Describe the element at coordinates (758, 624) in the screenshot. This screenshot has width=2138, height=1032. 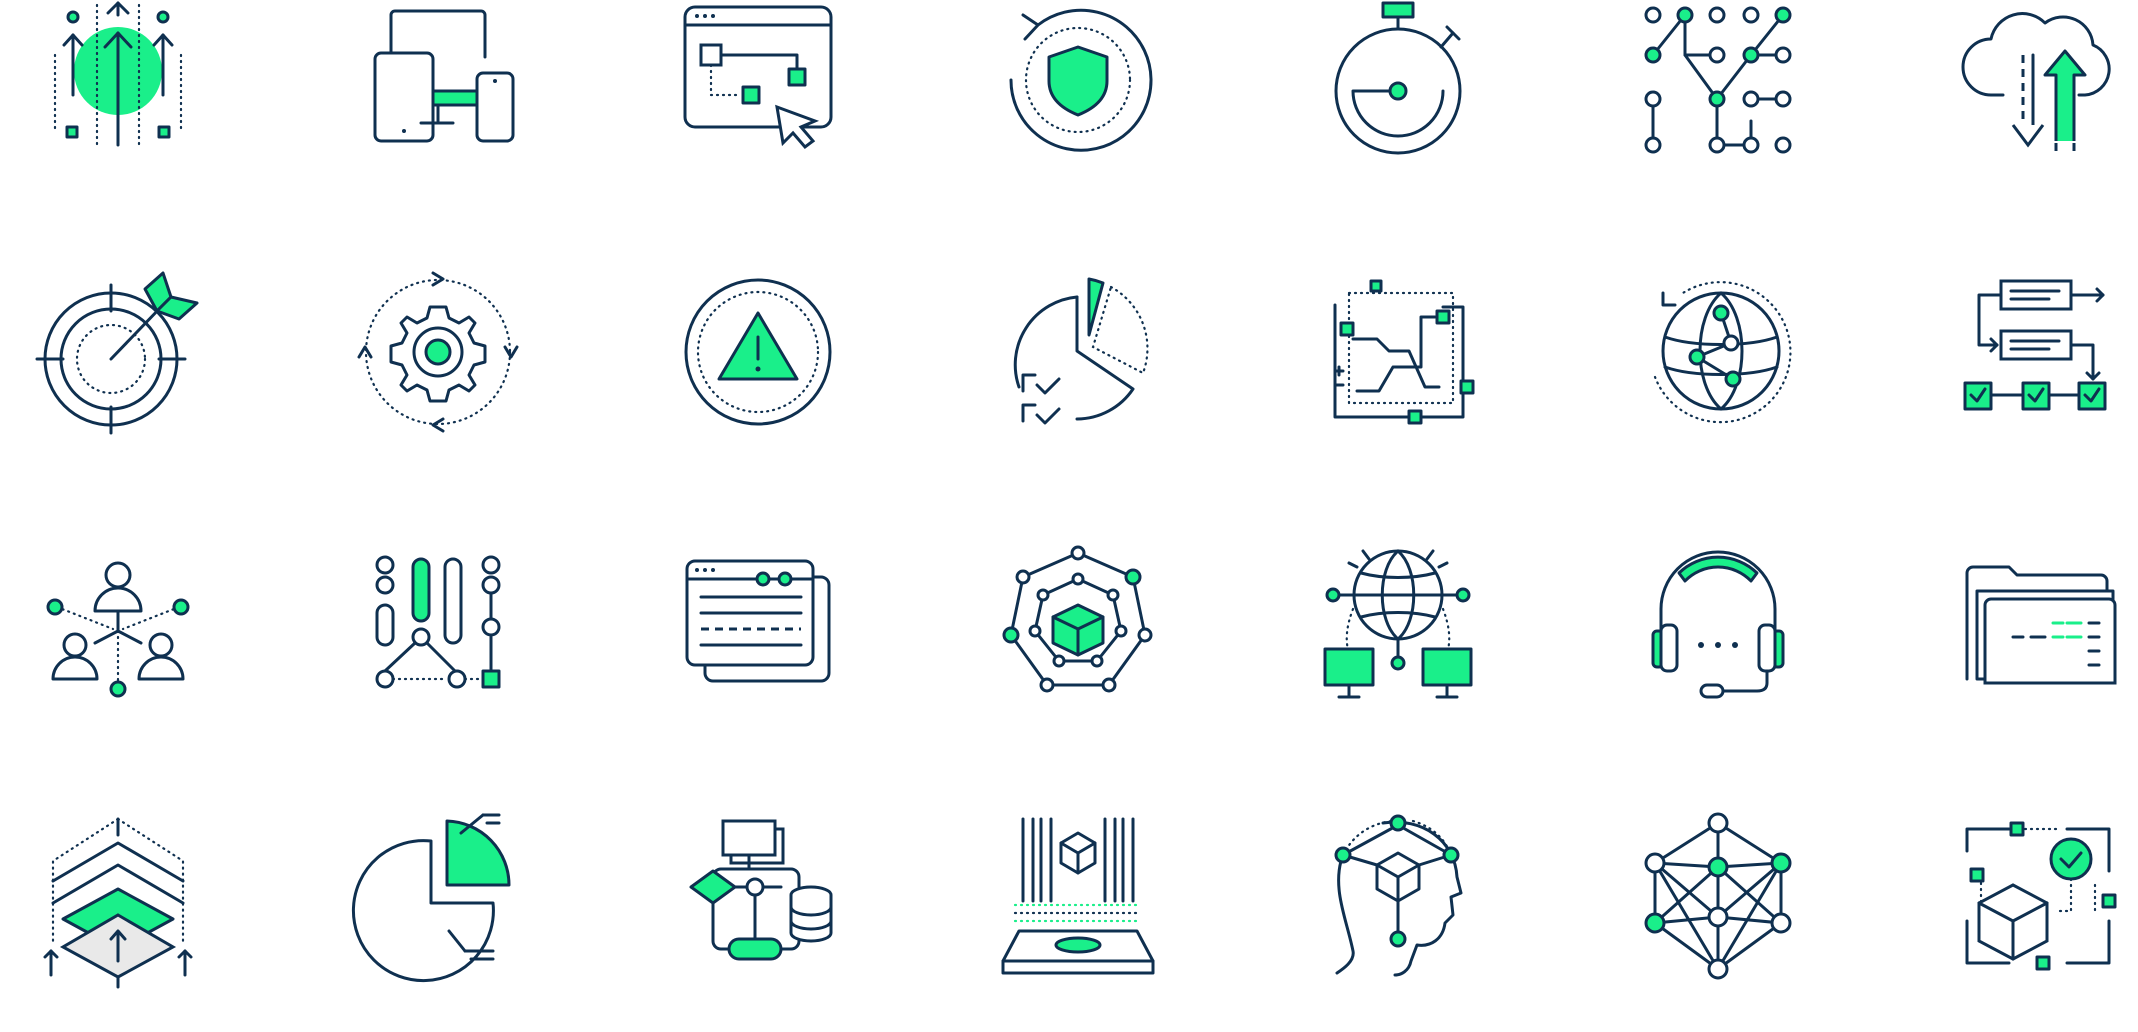
I see `browser-windows-icon` at that location.